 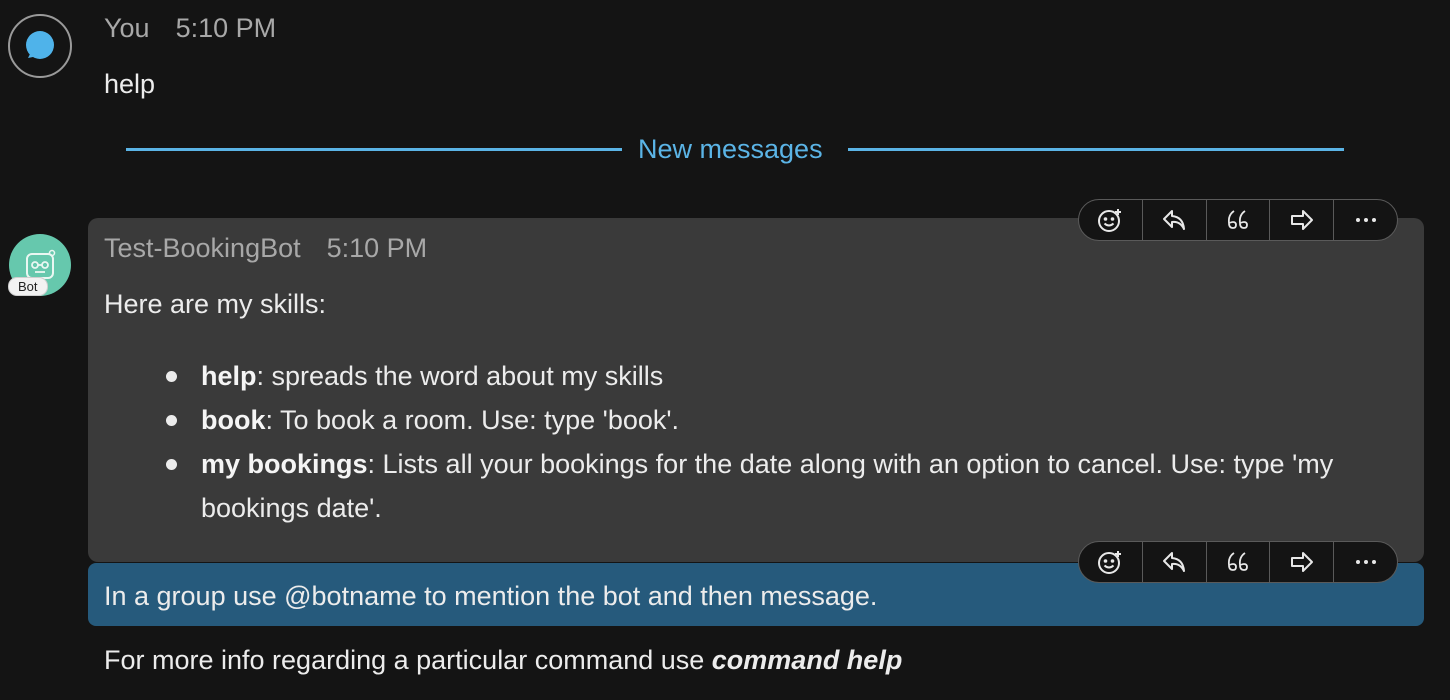 I want to click on user-avatar, so click(x=40, y=46).